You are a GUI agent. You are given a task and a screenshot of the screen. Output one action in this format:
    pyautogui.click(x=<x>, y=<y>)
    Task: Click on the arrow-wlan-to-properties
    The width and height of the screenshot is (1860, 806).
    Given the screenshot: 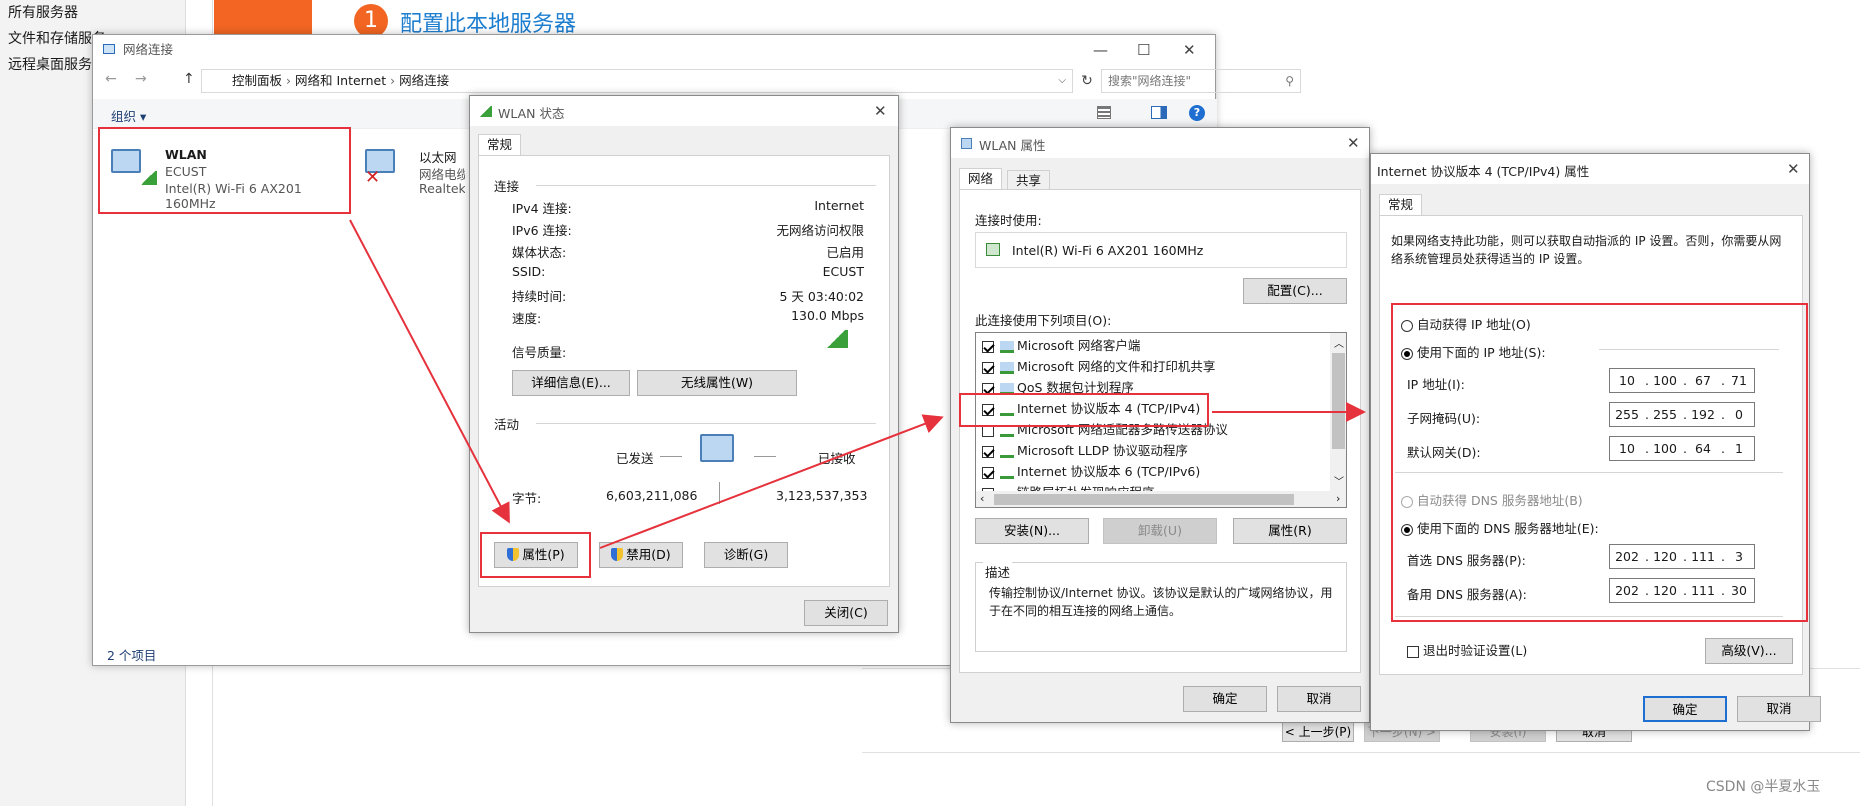 What is the action you would take?
    pyautogui.click(x=429, y=371)
    